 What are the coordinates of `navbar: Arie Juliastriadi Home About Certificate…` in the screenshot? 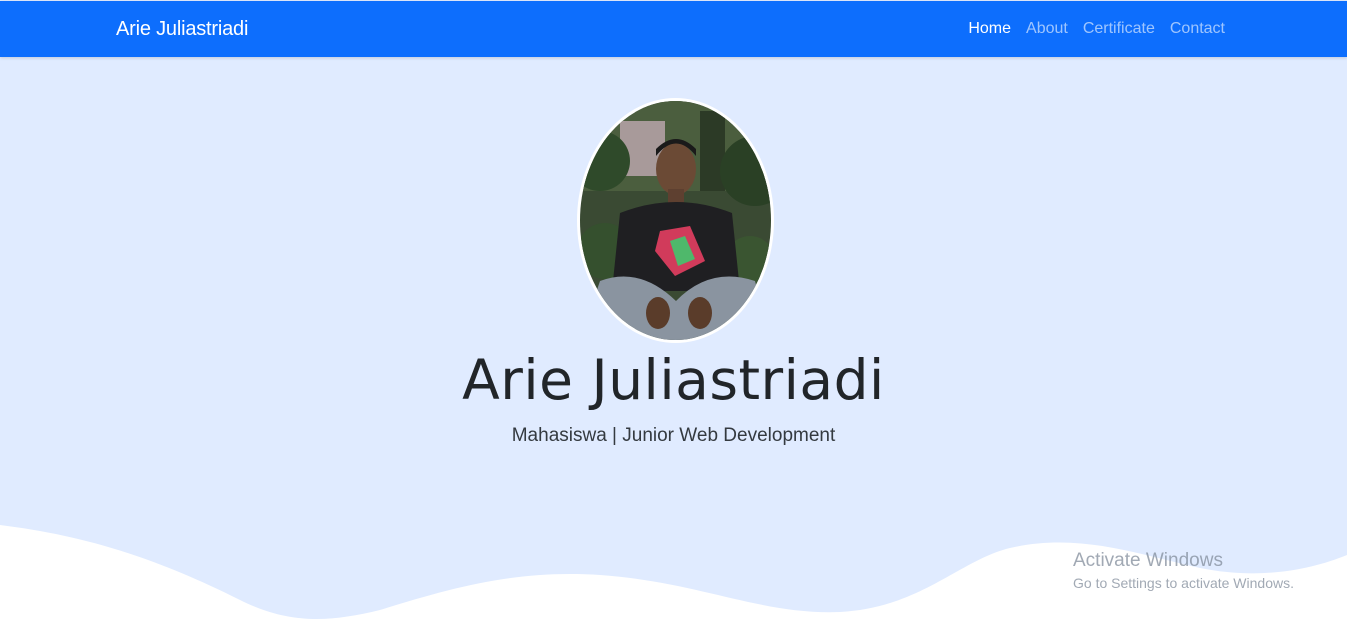 It's located at (673, 29).